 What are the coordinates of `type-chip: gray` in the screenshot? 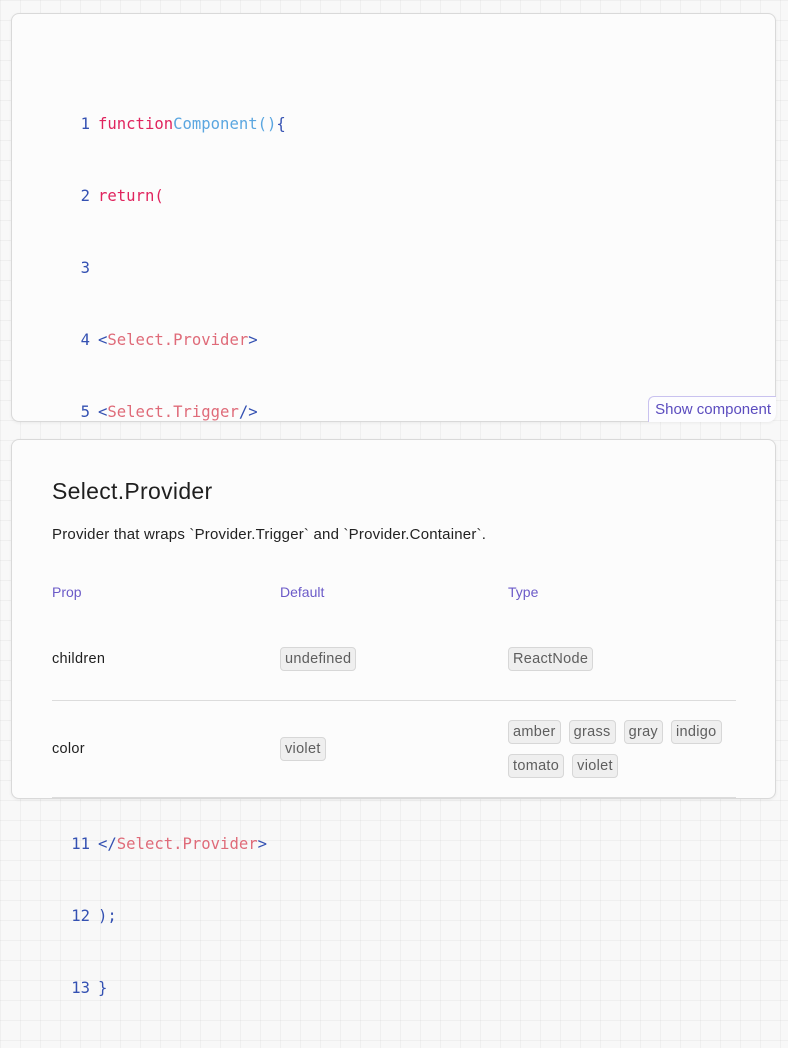 It's located at (643, 732).